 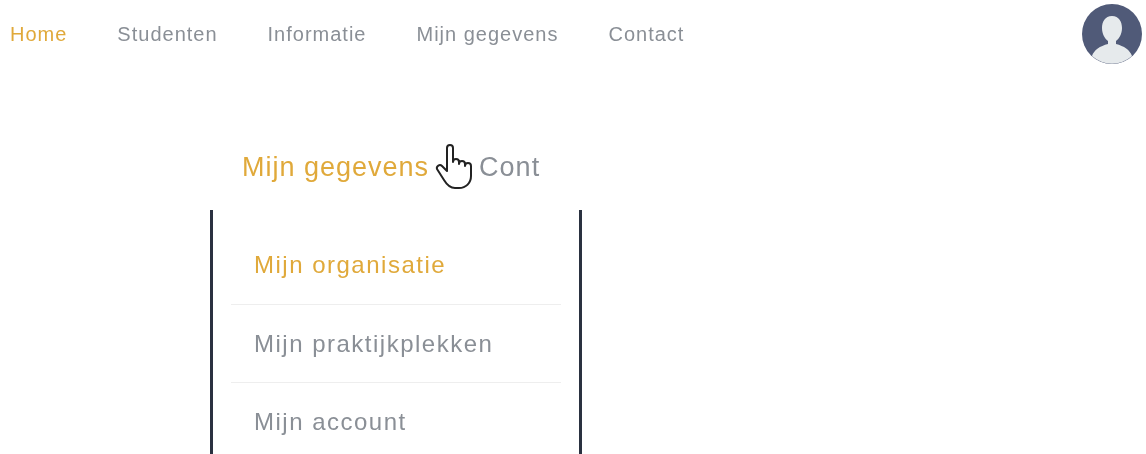 What do you see at coordinates (396, 343) in the screenshot?
I see `dropdown-item: Mijn praktijkplekken` at bounding box center [396, 343].